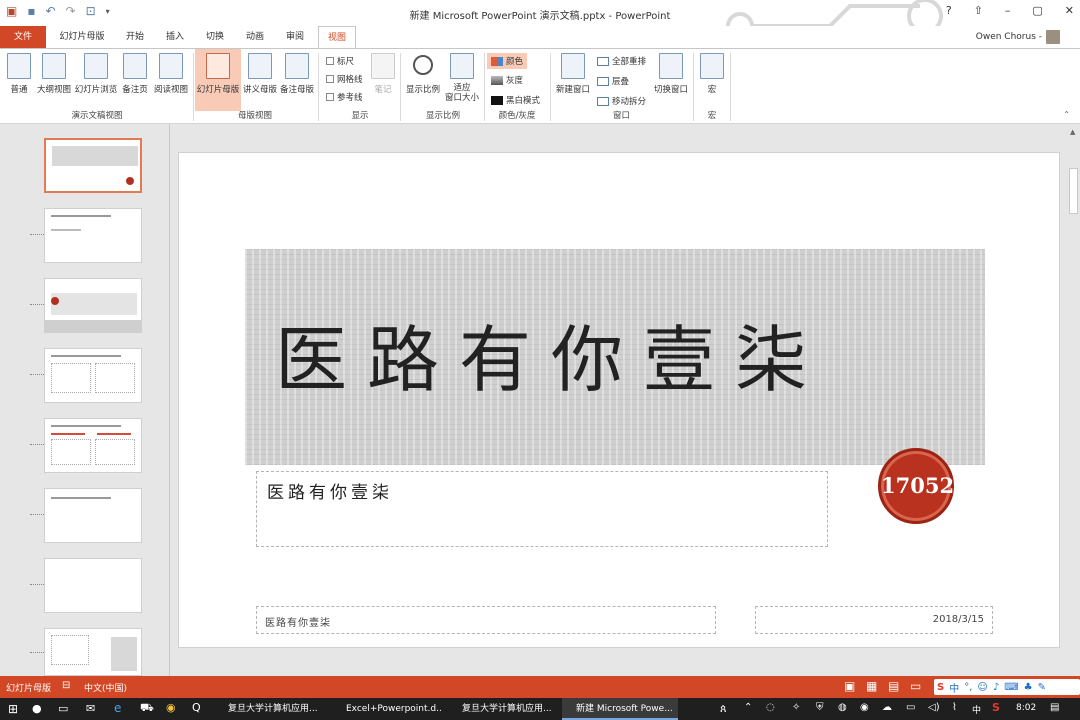 The height and width of the screenshot is (720, 1080). I want to click on gridlines-checkbox: 网格线, so click(344, 79).